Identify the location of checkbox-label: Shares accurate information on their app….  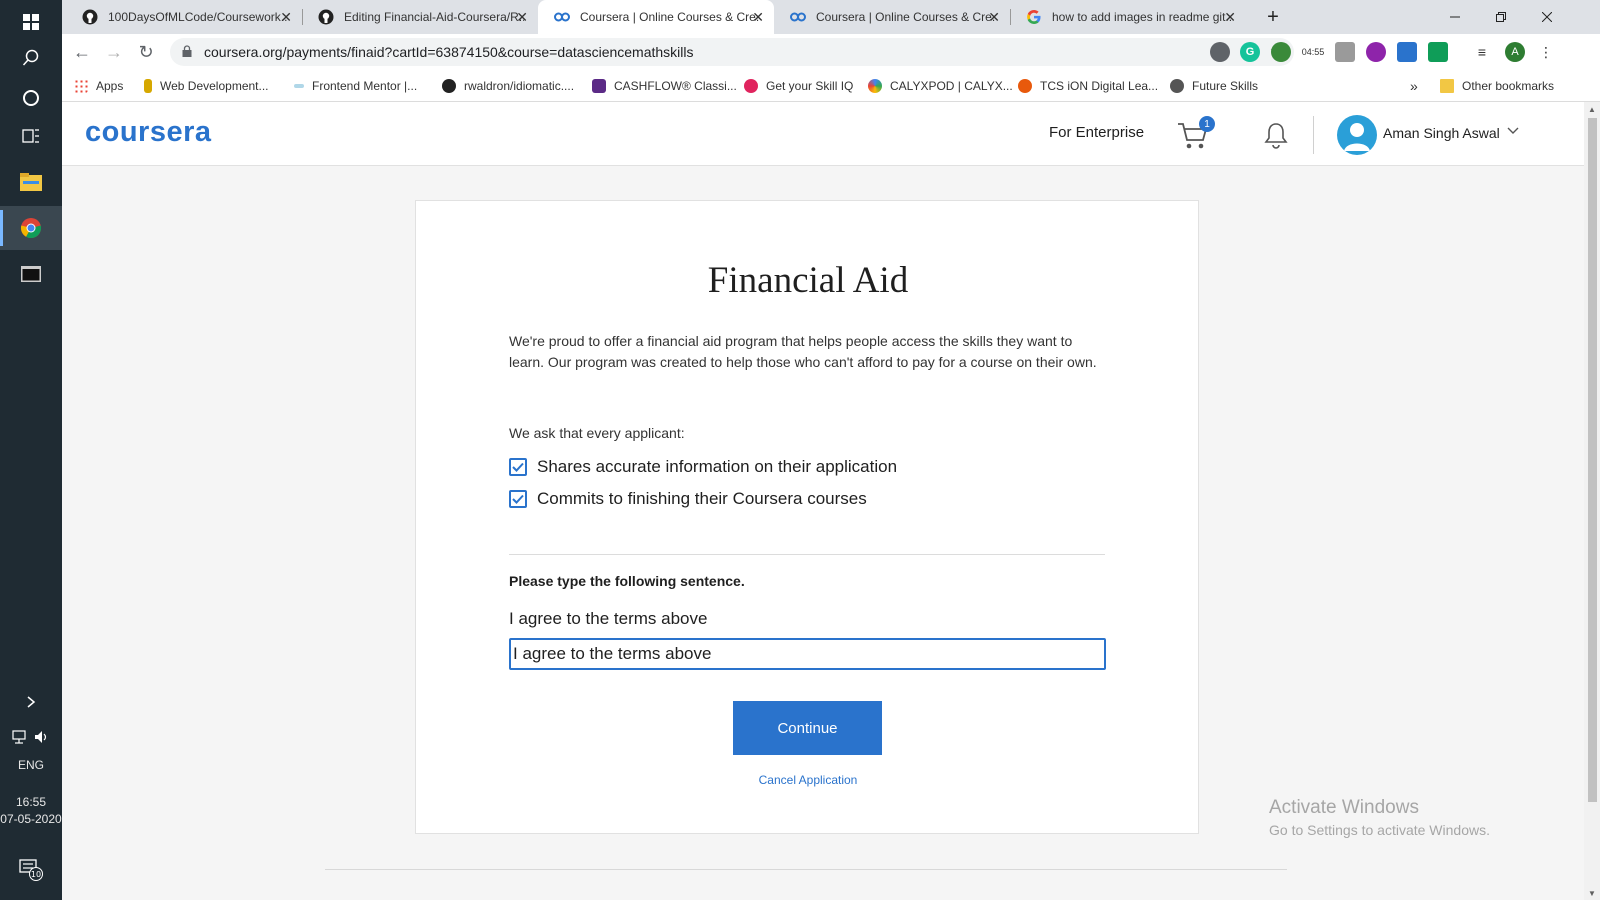
(717, 466).